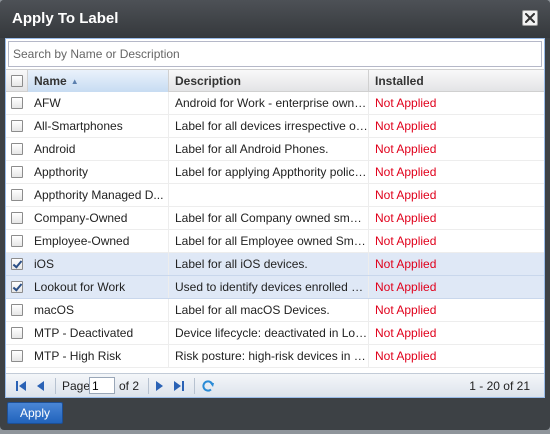 The image size is (550, 434). Describe the element at coordinates (98, 103) in the screenshot. I see `row-name: AFW` at that location.